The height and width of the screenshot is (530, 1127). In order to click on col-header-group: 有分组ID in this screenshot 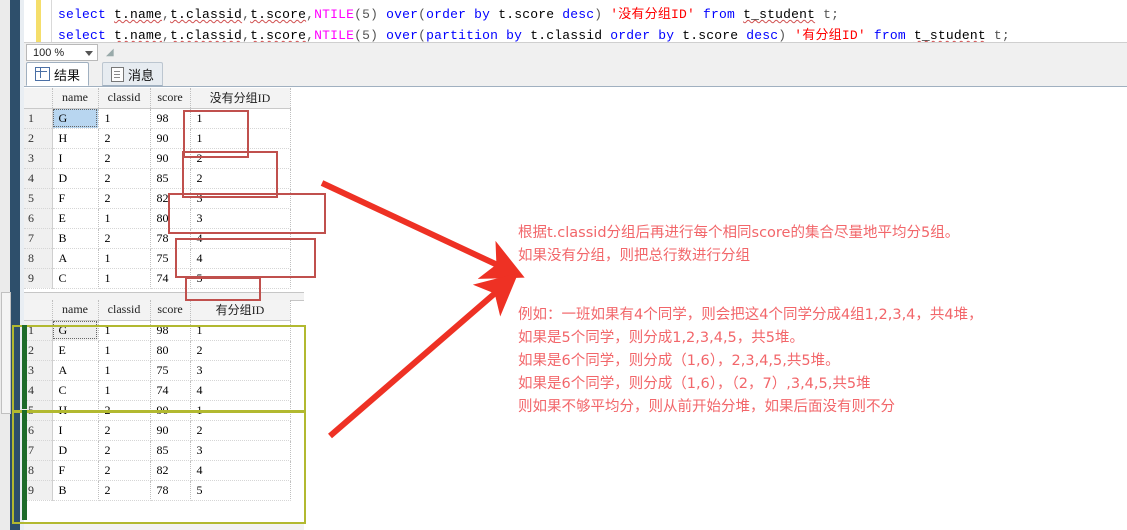, I will do `click(240, 310)`.